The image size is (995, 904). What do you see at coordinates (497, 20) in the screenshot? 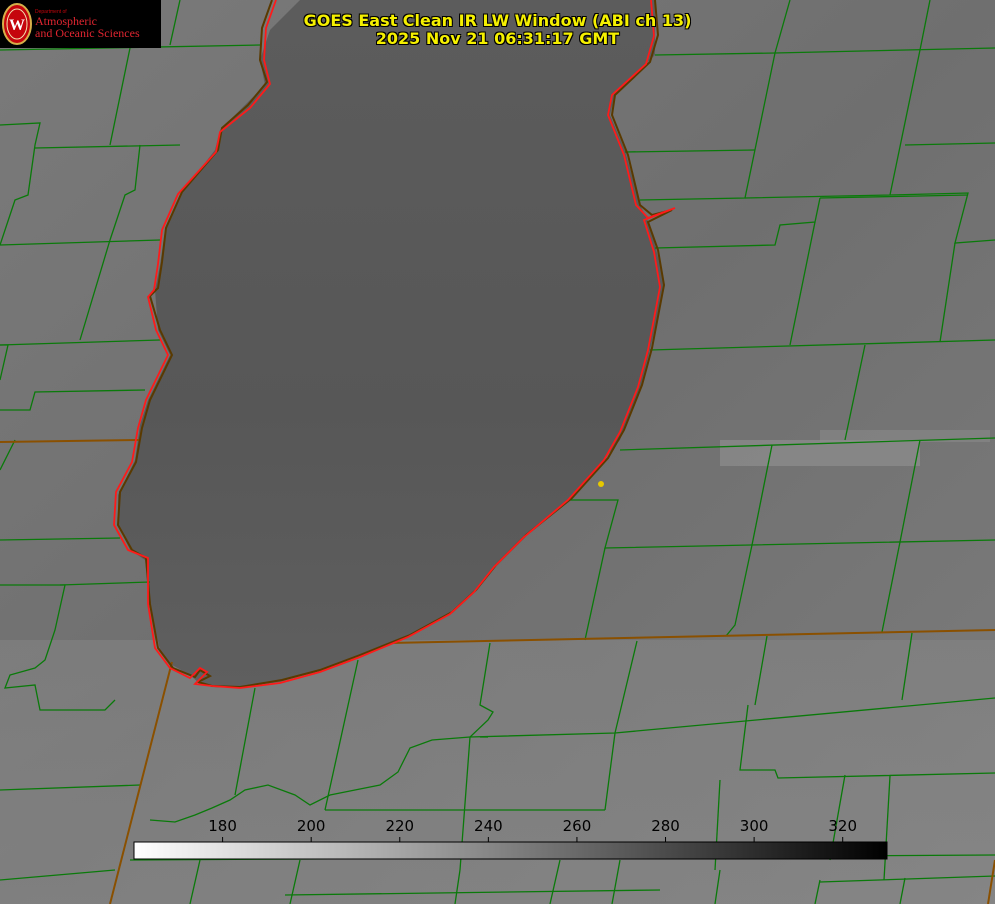
I see `image-title: GOES East Clean IR LW Window (ABI ch 13)` at bounding box center [497, 20].